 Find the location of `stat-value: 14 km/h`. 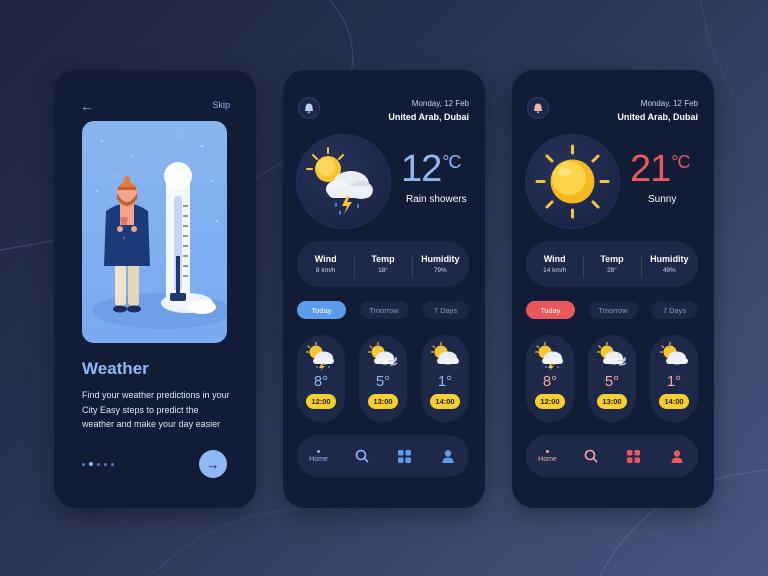

stat-value: 14 km/h is located at coordinates (555, 270).